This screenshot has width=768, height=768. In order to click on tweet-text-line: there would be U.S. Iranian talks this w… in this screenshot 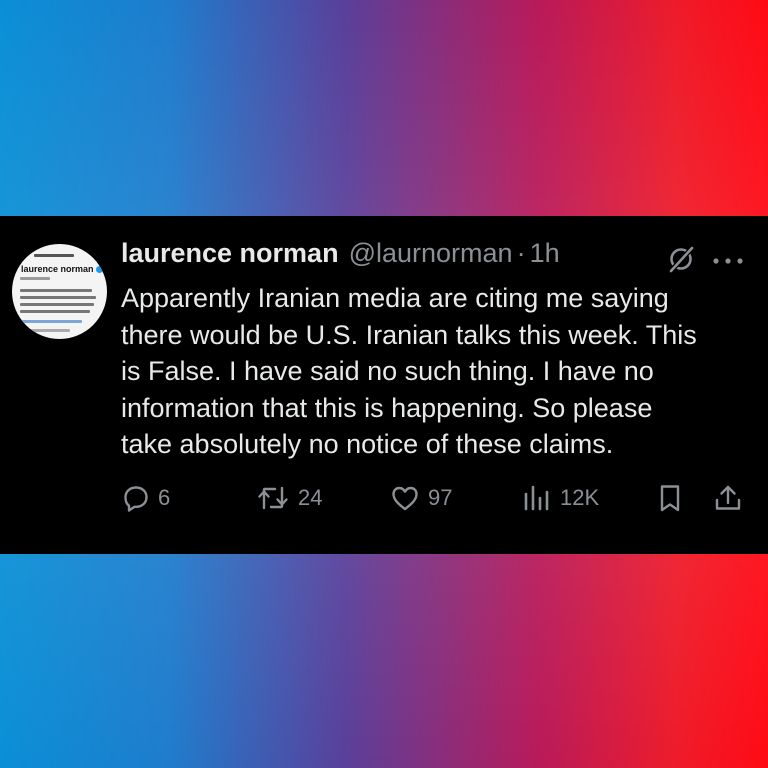, I will do `click(409, 334)`.